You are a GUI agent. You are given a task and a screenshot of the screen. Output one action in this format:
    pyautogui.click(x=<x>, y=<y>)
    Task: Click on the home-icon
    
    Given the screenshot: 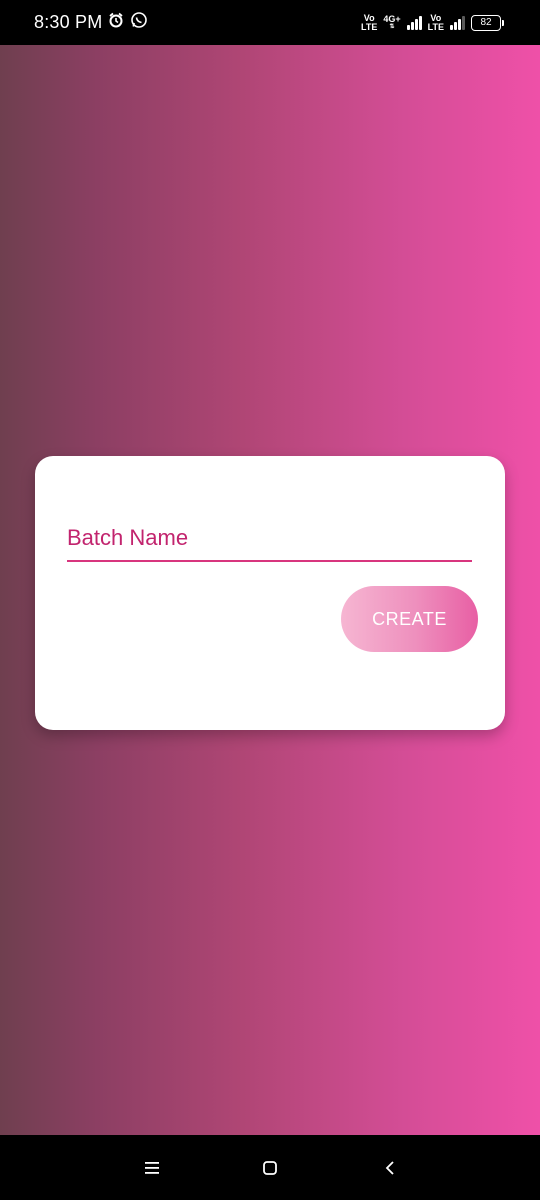 What is the action you would take?
    pyautogui.click(x=270, y=1168)
    